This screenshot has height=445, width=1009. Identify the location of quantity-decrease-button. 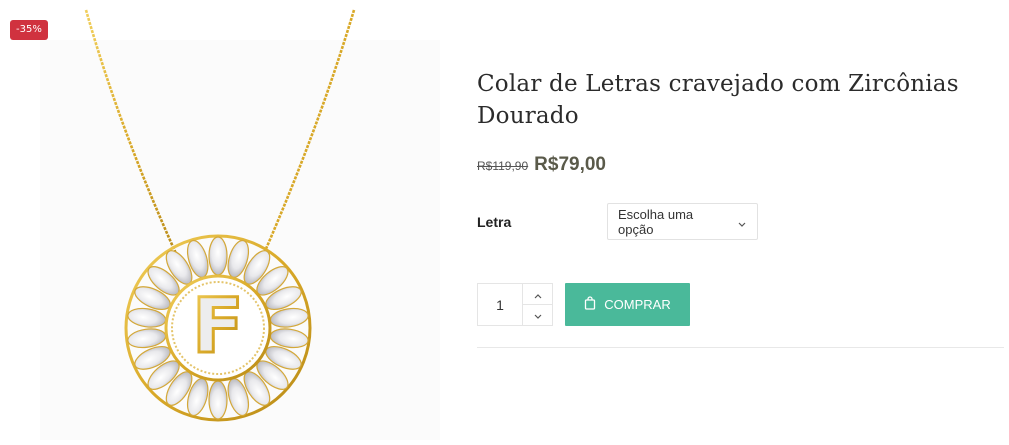
(537, 314).